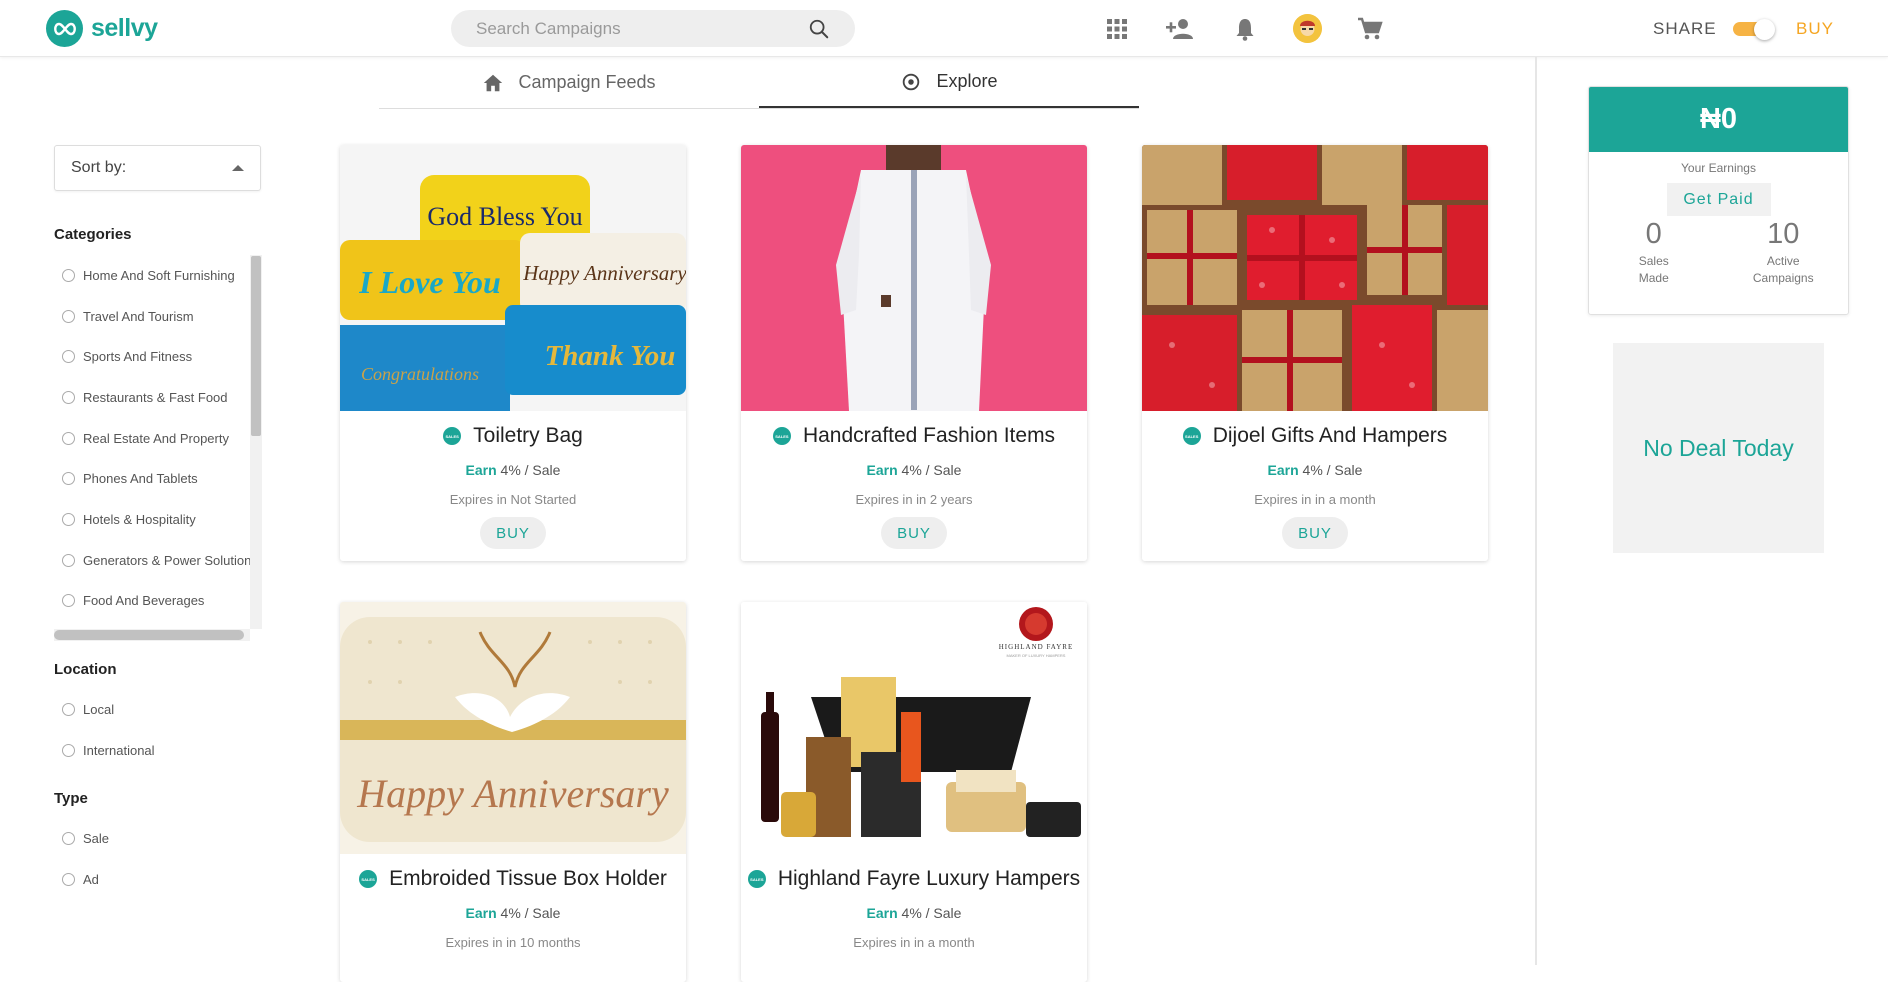 This screenshot has width=1888, height=982. I want to click on category-option: Food And Beverages, so click(153, 601).